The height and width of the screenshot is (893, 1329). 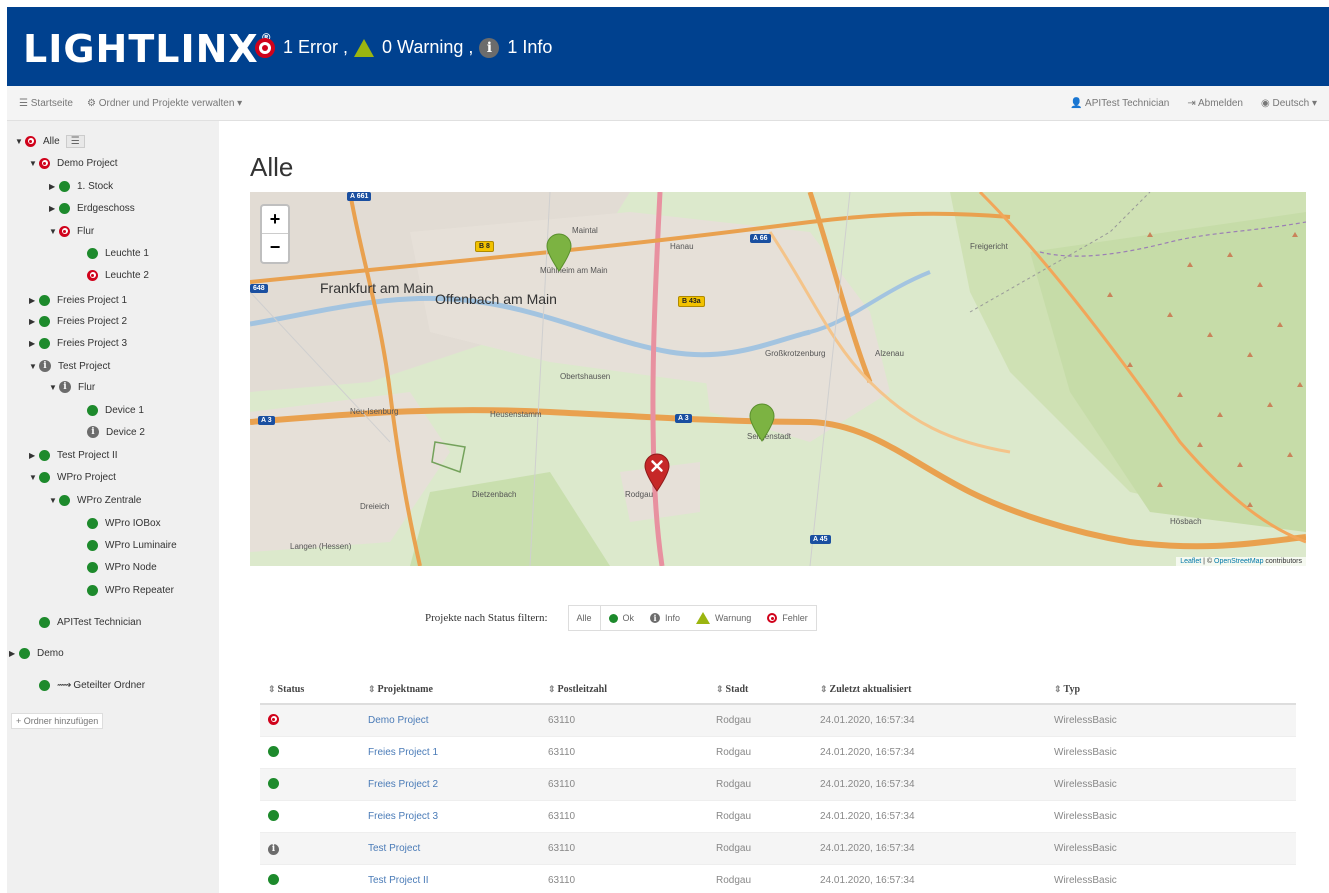 I want to click on error-icon, so click(x=772, y=618).